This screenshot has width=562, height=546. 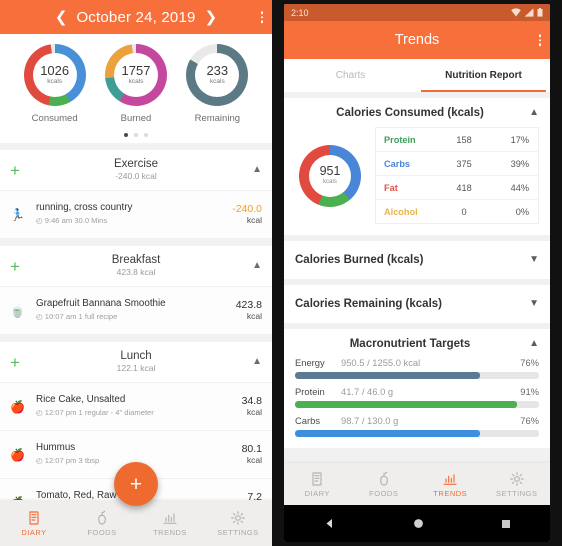 I want to click on section-title: Breakfast, so click(x=136, y=260).